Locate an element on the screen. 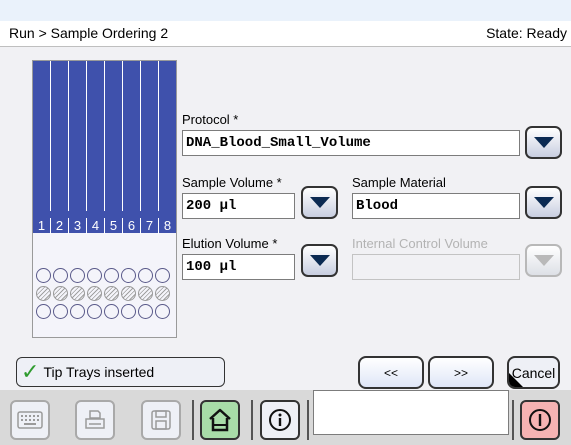 The image size is (571, 445). home-button is located at coordinates (220, 420).